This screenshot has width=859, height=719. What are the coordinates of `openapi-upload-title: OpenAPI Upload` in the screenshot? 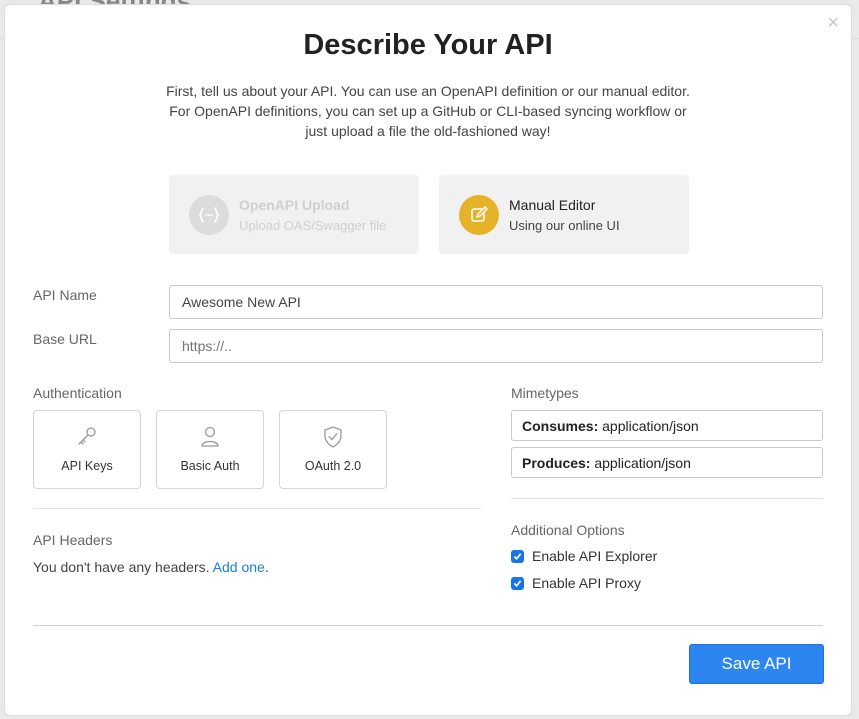 It's located at (294, 204).